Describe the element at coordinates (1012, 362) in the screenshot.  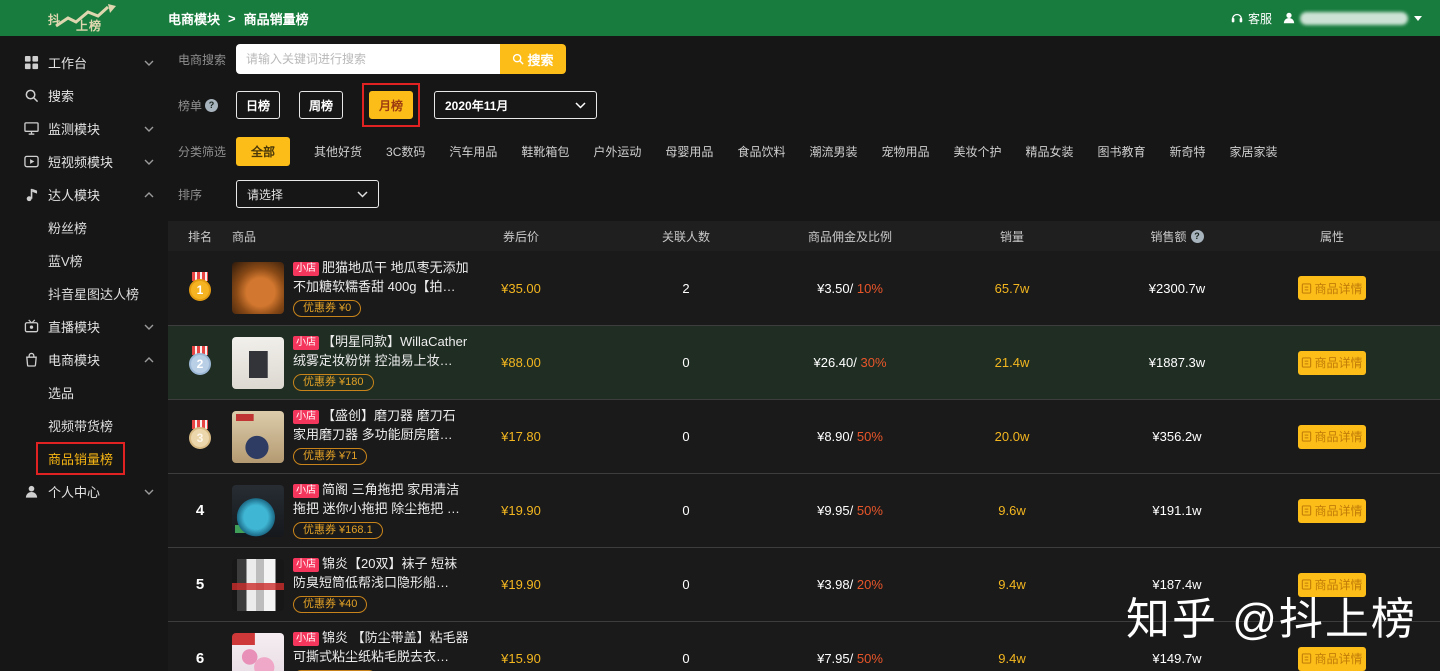
I see `sales-cell: 21.4w` at that location.